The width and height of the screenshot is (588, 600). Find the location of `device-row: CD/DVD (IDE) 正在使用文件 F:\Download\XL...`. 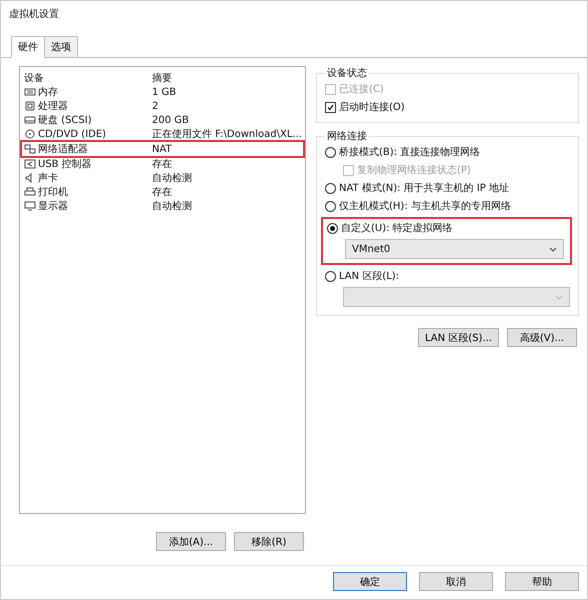

device-row: CD/DVD (IDE) 正在使用文件 F:\Download\XL... is located at coordinates (162, 134).